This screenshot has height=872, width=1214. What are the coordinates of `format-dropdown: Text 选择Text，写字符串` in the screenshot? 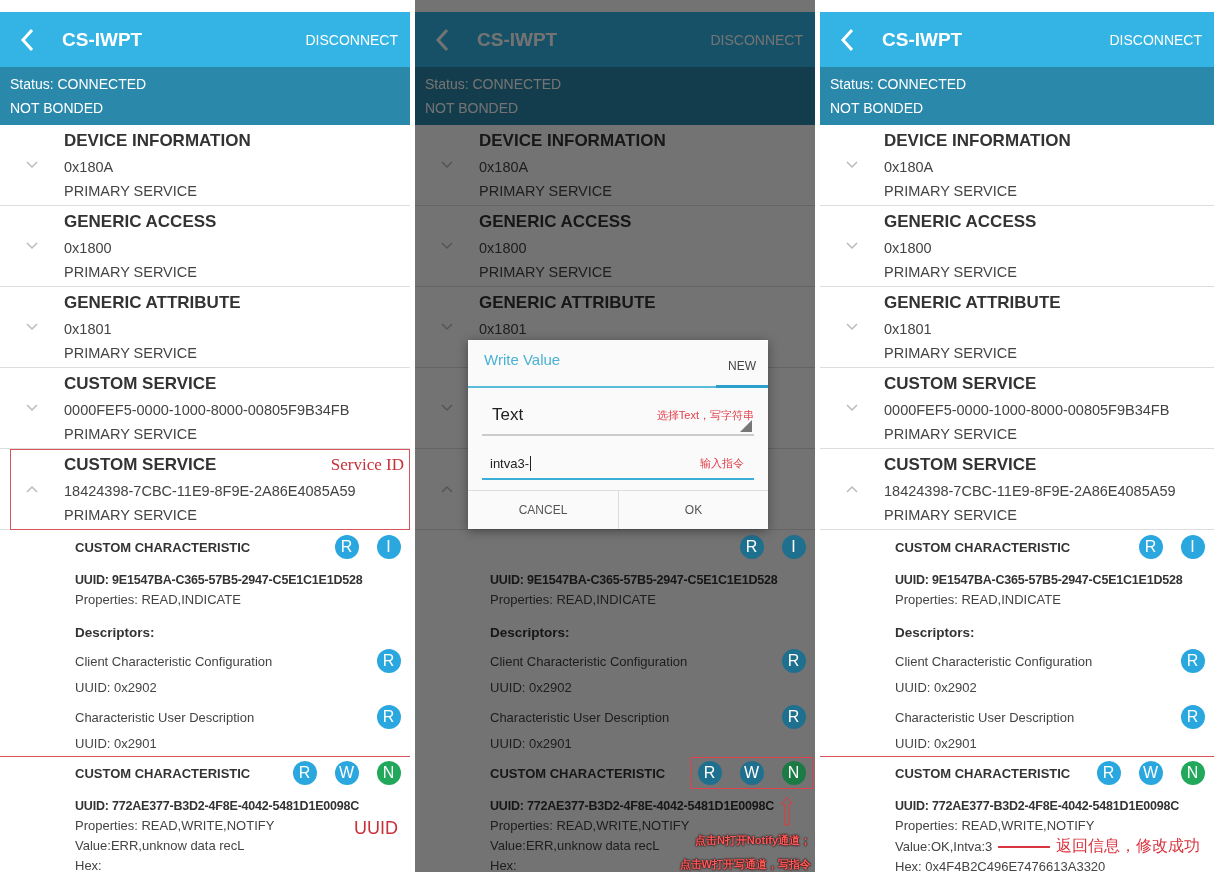 It's located at (618, 416).